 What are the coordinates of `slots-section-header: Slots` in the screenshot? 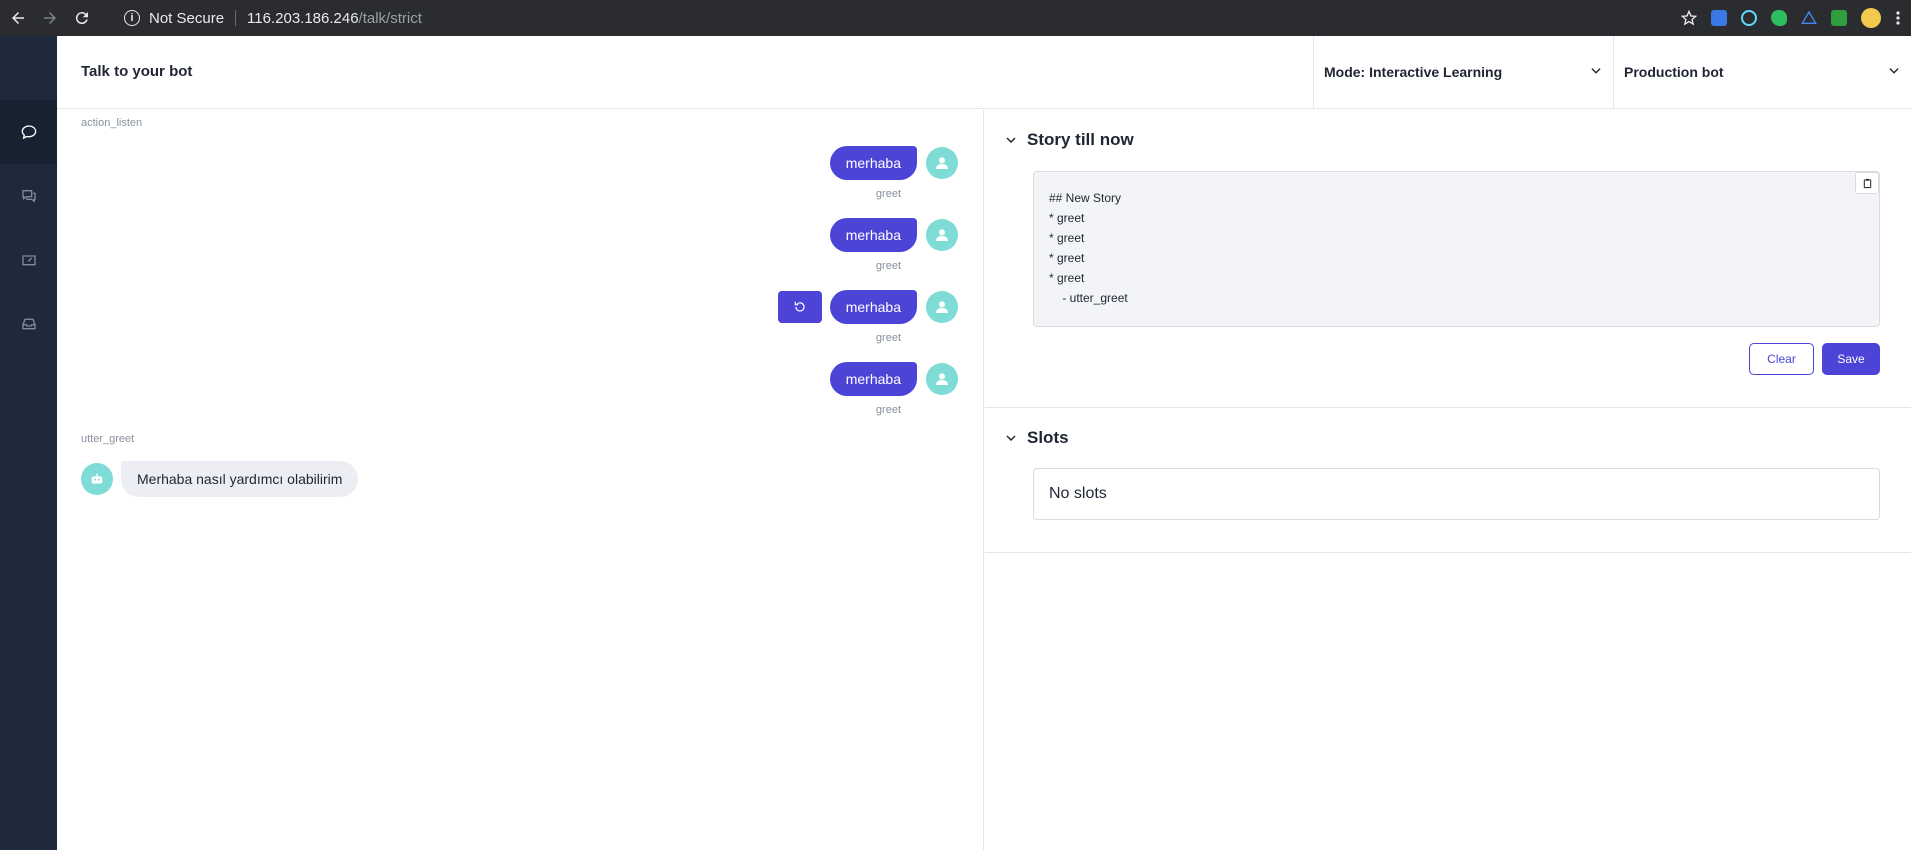 It's located at (1037, 438).